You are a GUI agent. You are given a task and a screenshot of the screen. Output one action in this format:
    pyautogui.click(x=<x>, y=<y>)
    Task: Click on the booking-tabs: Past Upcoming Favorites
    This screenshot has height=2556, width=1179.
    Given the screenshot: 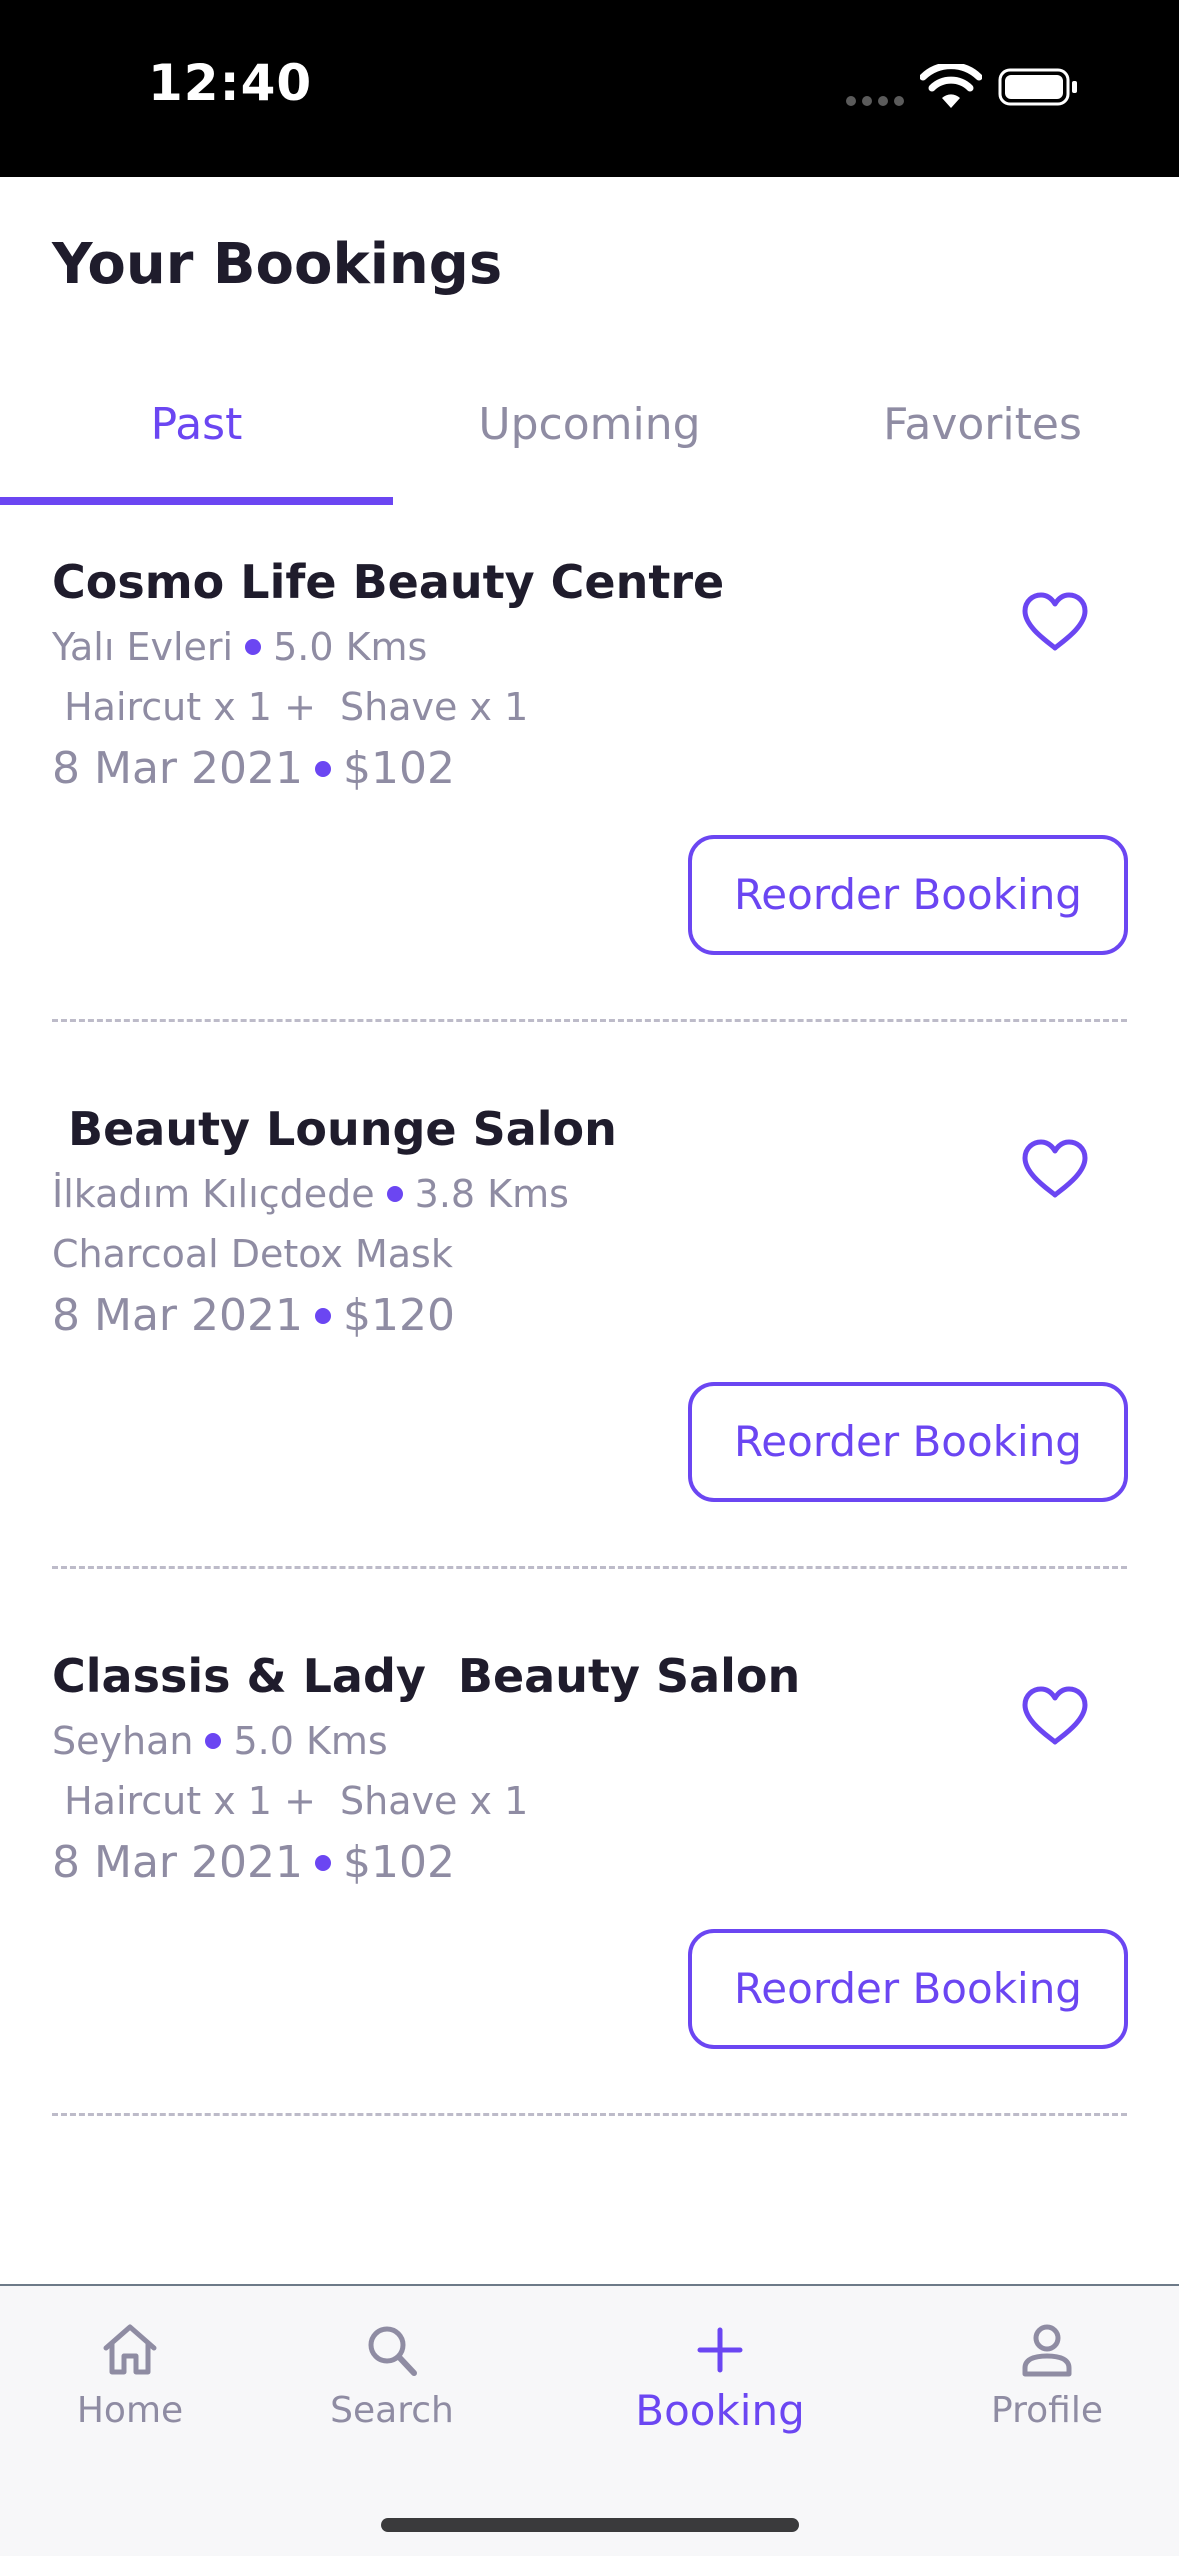 What is the action you would take?
    pyautogui.click(x=589, y=445)
    